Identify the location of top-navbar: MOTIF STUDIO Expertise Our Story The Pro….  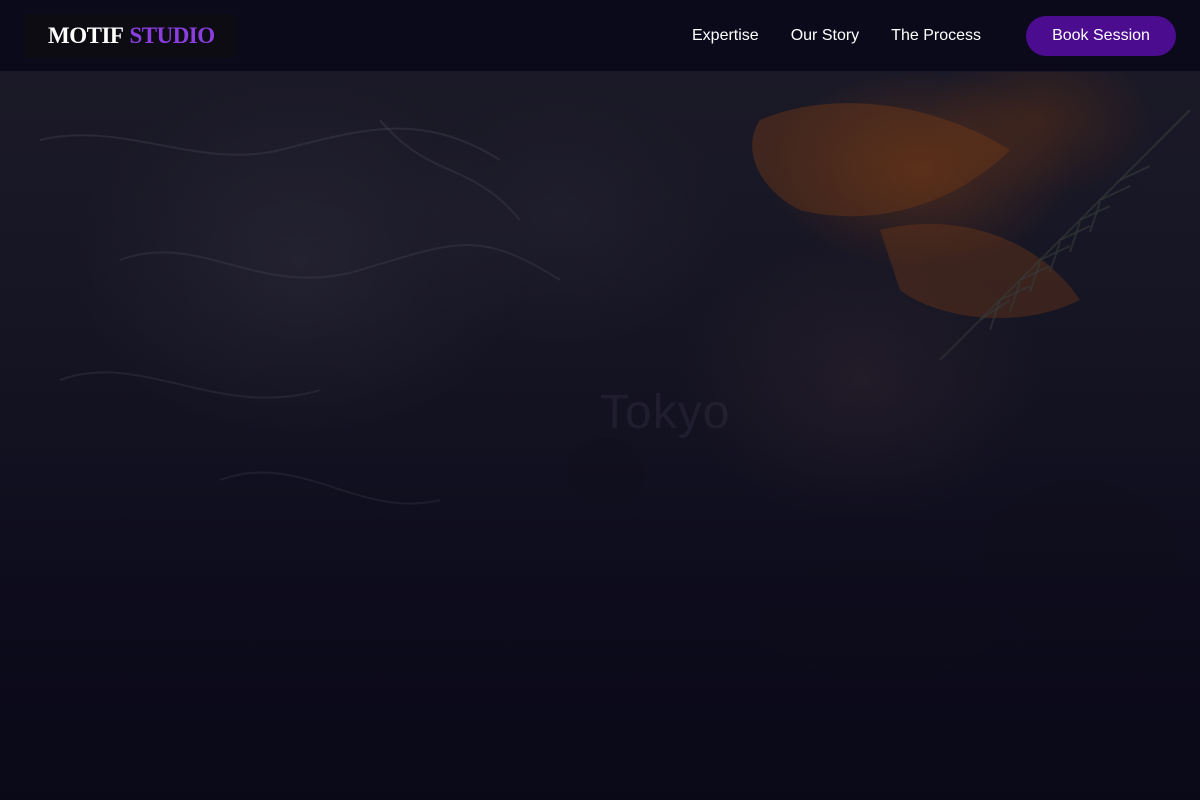
(600, 36).